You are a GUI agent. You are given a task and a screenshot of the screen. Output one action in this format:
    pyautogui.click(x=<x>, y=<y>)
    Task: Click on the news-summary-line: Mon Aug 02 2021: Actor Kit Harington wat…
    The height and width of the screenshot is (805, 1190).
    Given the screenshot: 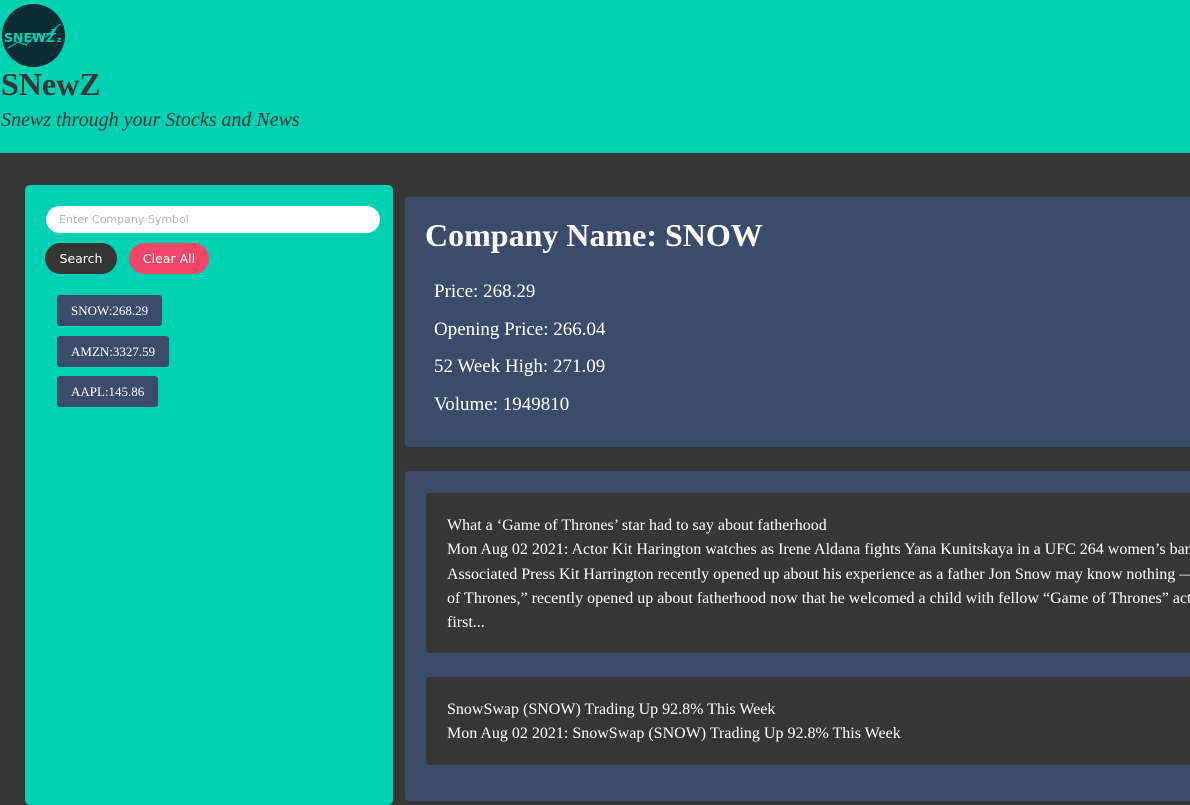 What is the action you would take?
    pyautogui.click(x=818, y=550)
    